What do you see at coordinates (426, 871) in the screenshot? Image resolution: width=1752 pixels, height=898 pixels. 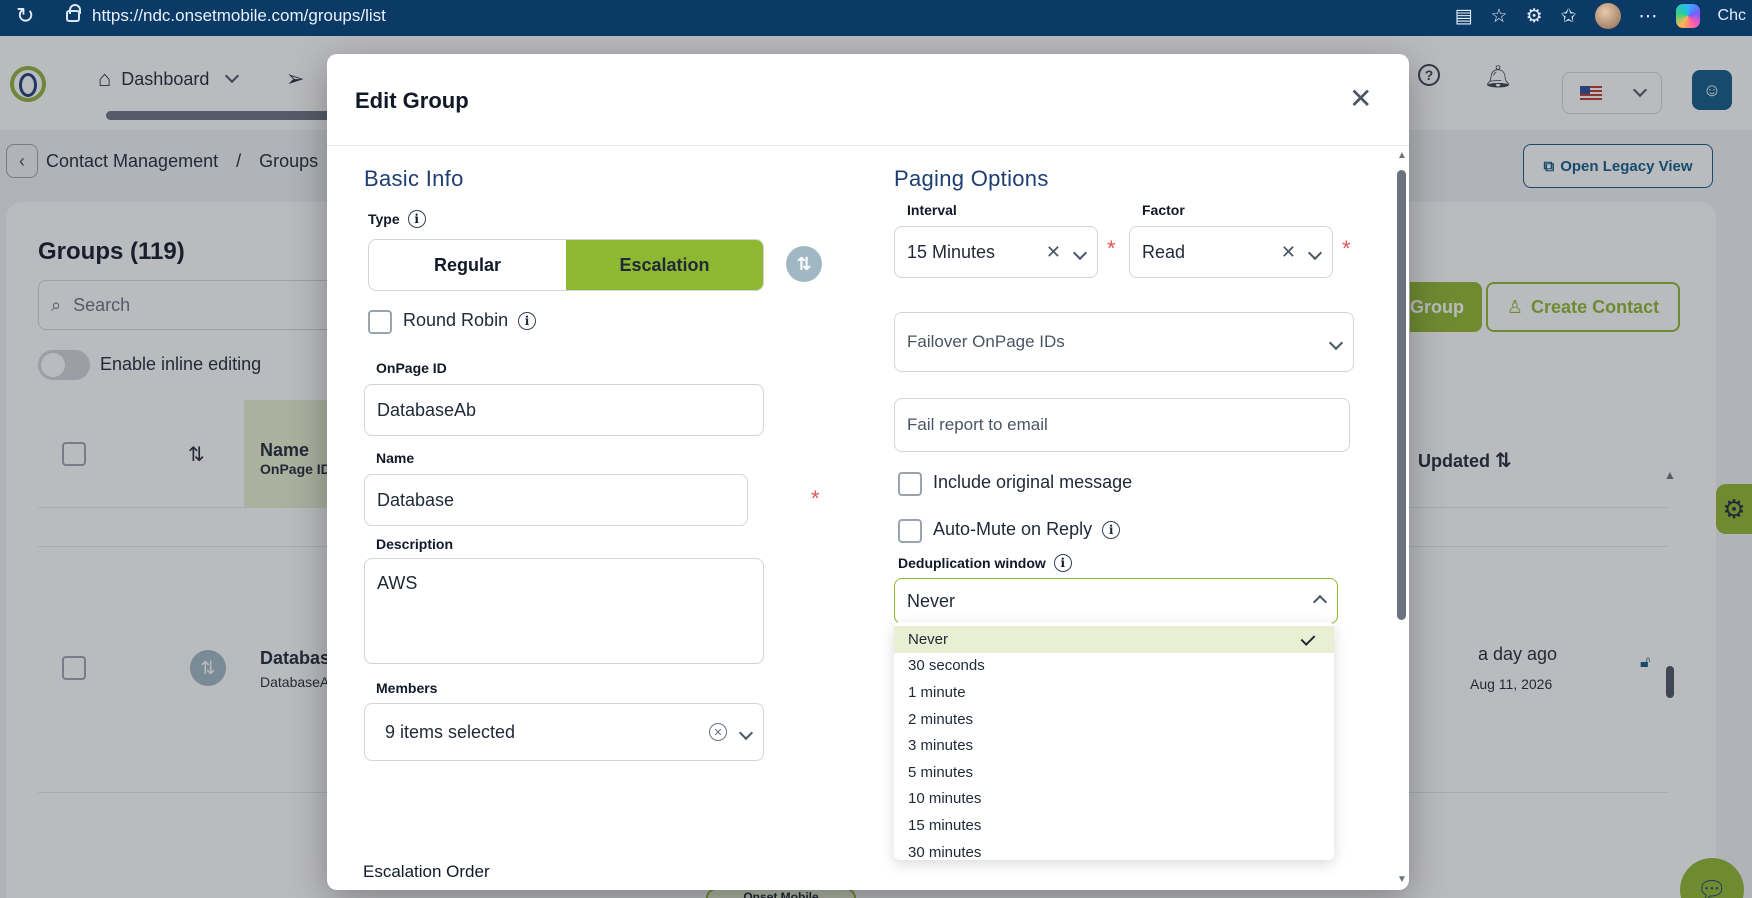 I see `escalation-order-label: Escalation Order` at bounding box center [426, 871].